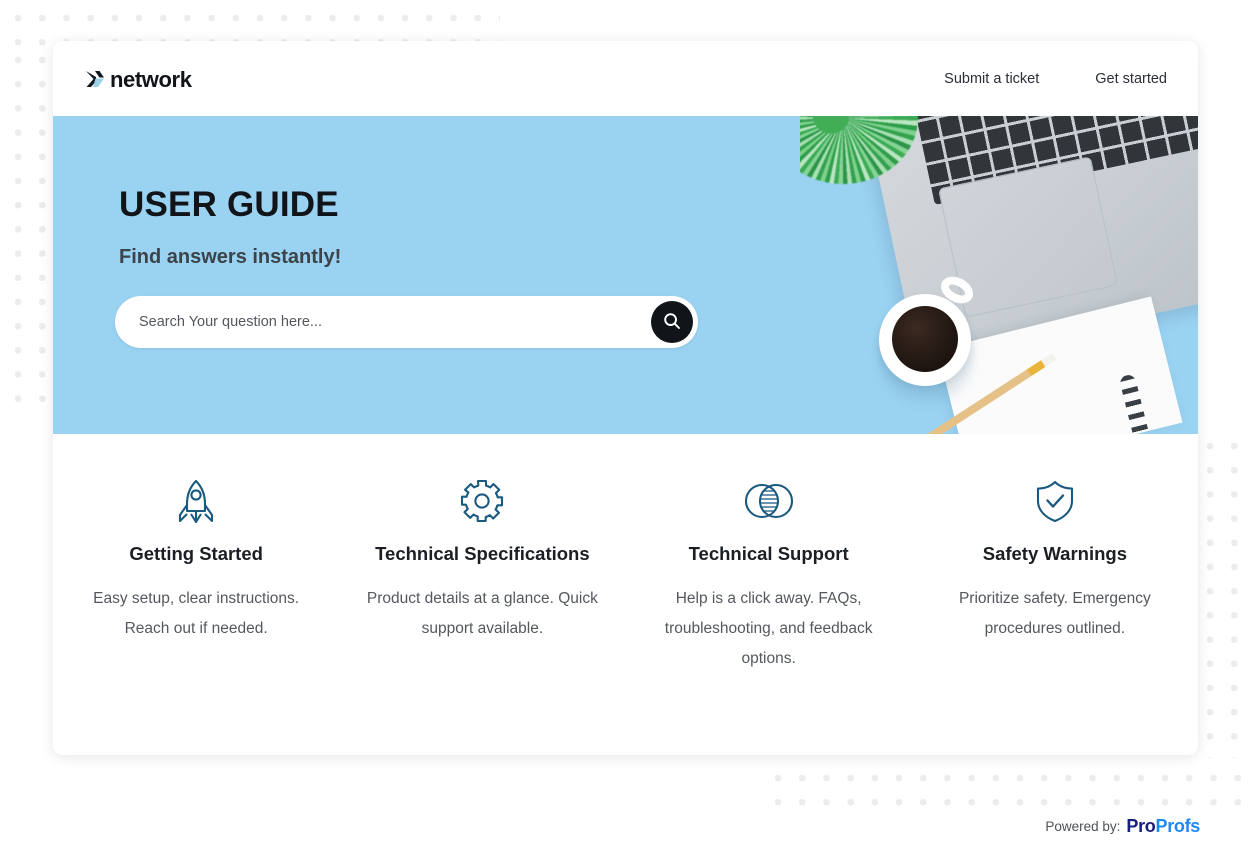 Image resolution: width=1248 pixels, height=856 pixels. I want to click on venn-circles-icon, so click(769, 501).